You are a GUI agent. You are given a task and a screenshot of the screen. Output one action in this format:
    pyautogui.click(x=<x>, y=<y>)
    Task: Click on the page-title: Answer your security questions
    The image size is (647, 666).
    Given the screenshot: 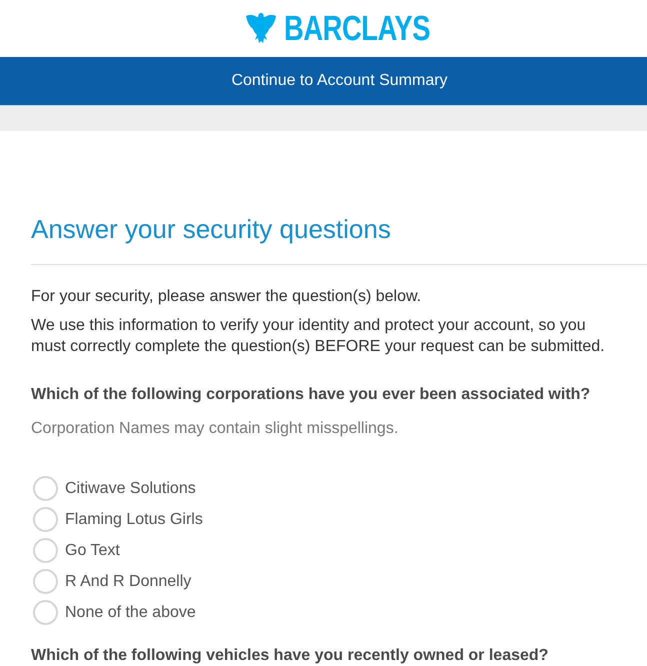 What is the action you would take?
    pyautogui.click(x=211, y=229)
    